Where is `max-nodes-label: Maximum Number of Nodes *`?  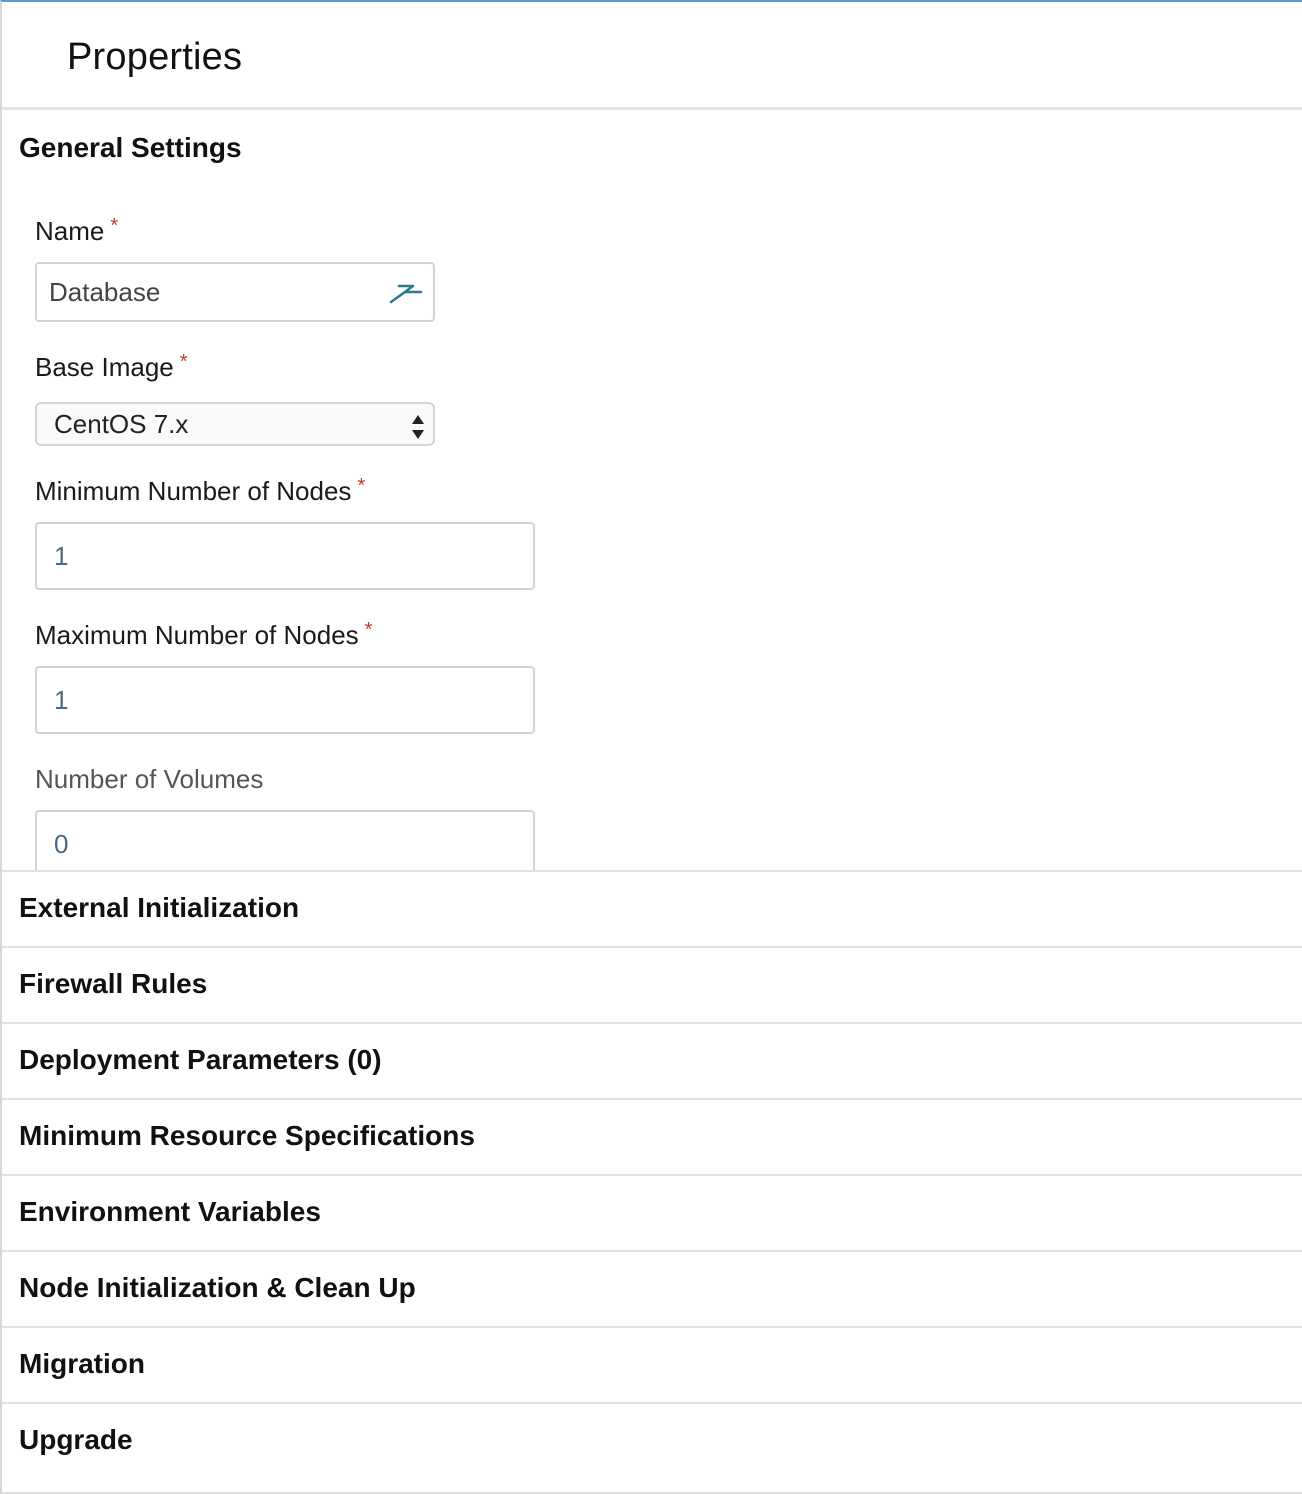 max-nodes-label: Maximum Number of Nodes * is located at coordinates (204, 635).